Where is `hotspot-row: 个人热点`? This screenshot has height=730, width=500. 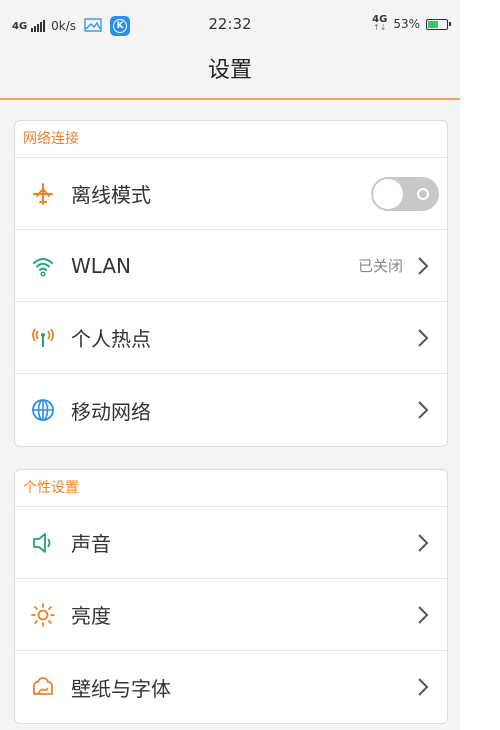 hotspot-row: 个人热点 is located at coordinates (231, 338).